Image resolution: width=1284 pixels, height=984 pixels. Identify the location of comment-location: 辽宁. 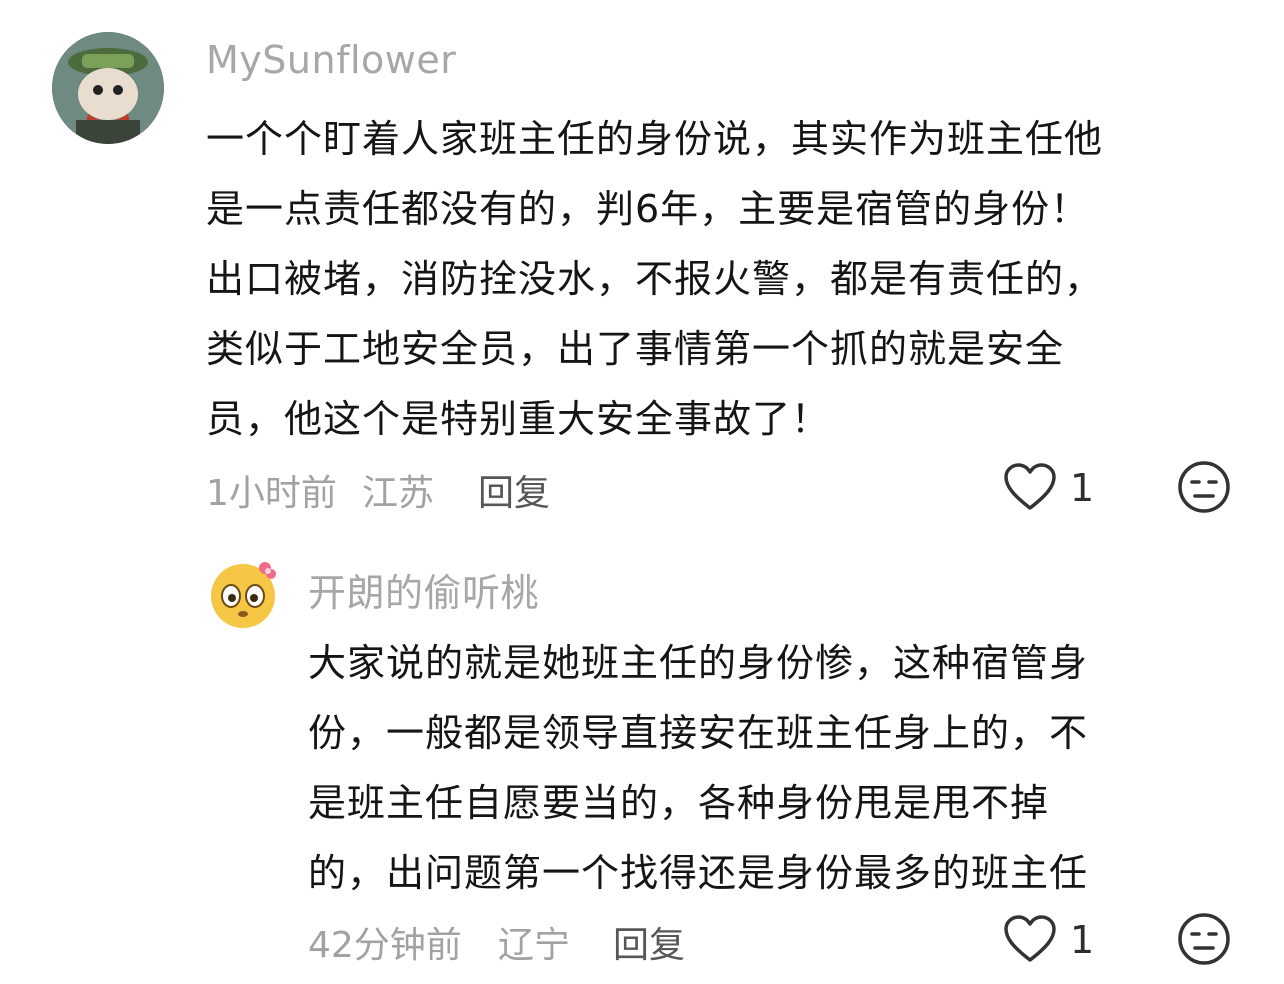
(534, 945).